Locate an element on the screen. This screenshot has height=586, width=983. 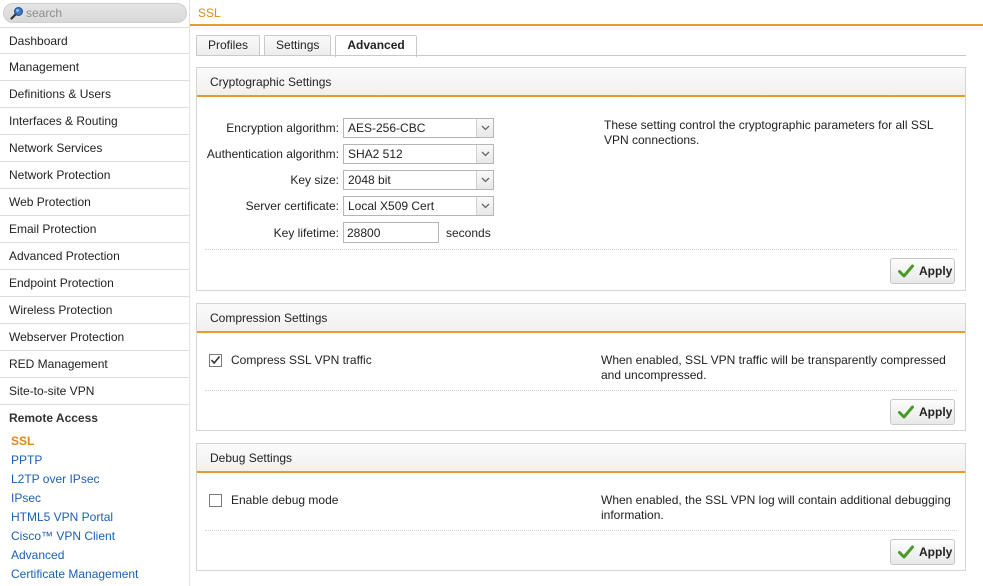
tab-divider is located at coordinates (581, 55).